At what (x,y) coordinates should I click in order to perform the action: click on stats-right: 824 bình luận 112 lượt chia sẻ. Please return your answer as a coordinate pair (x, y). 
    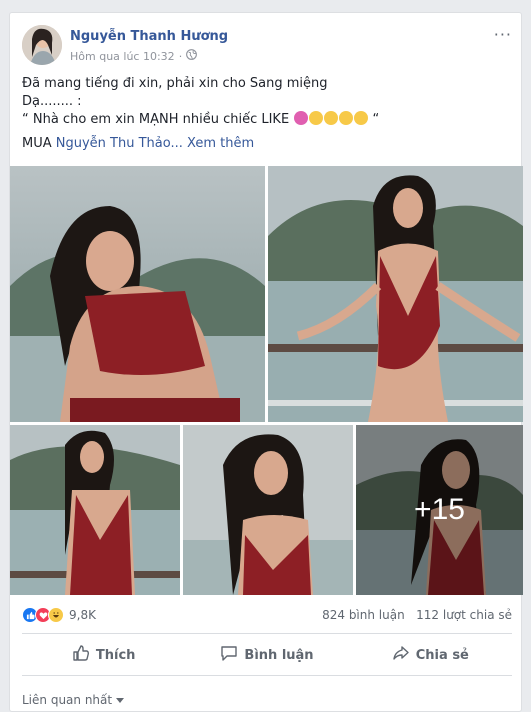
    Looking at the image, I should click on (417, 615).